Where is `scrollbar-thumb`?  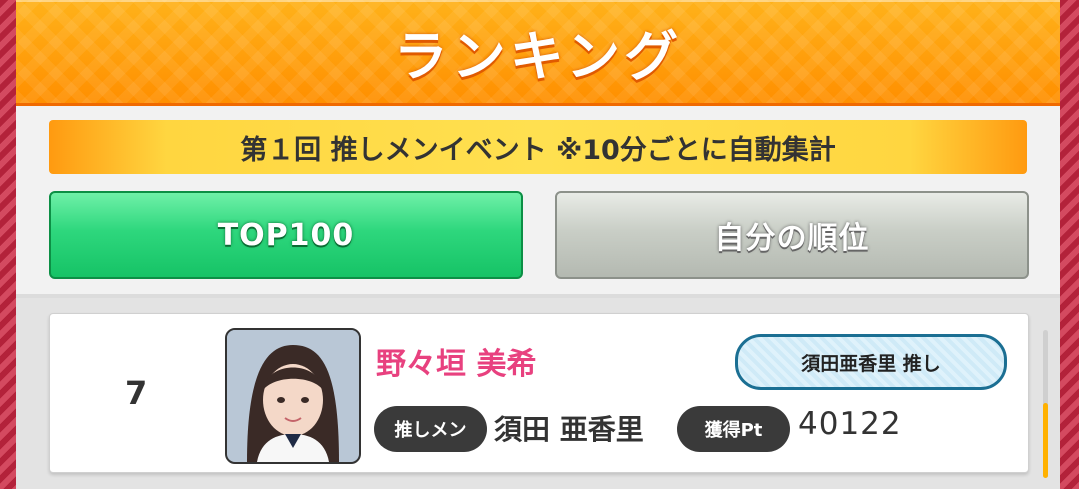
scrollbar-thumb is located at coordinates (1045, 440).